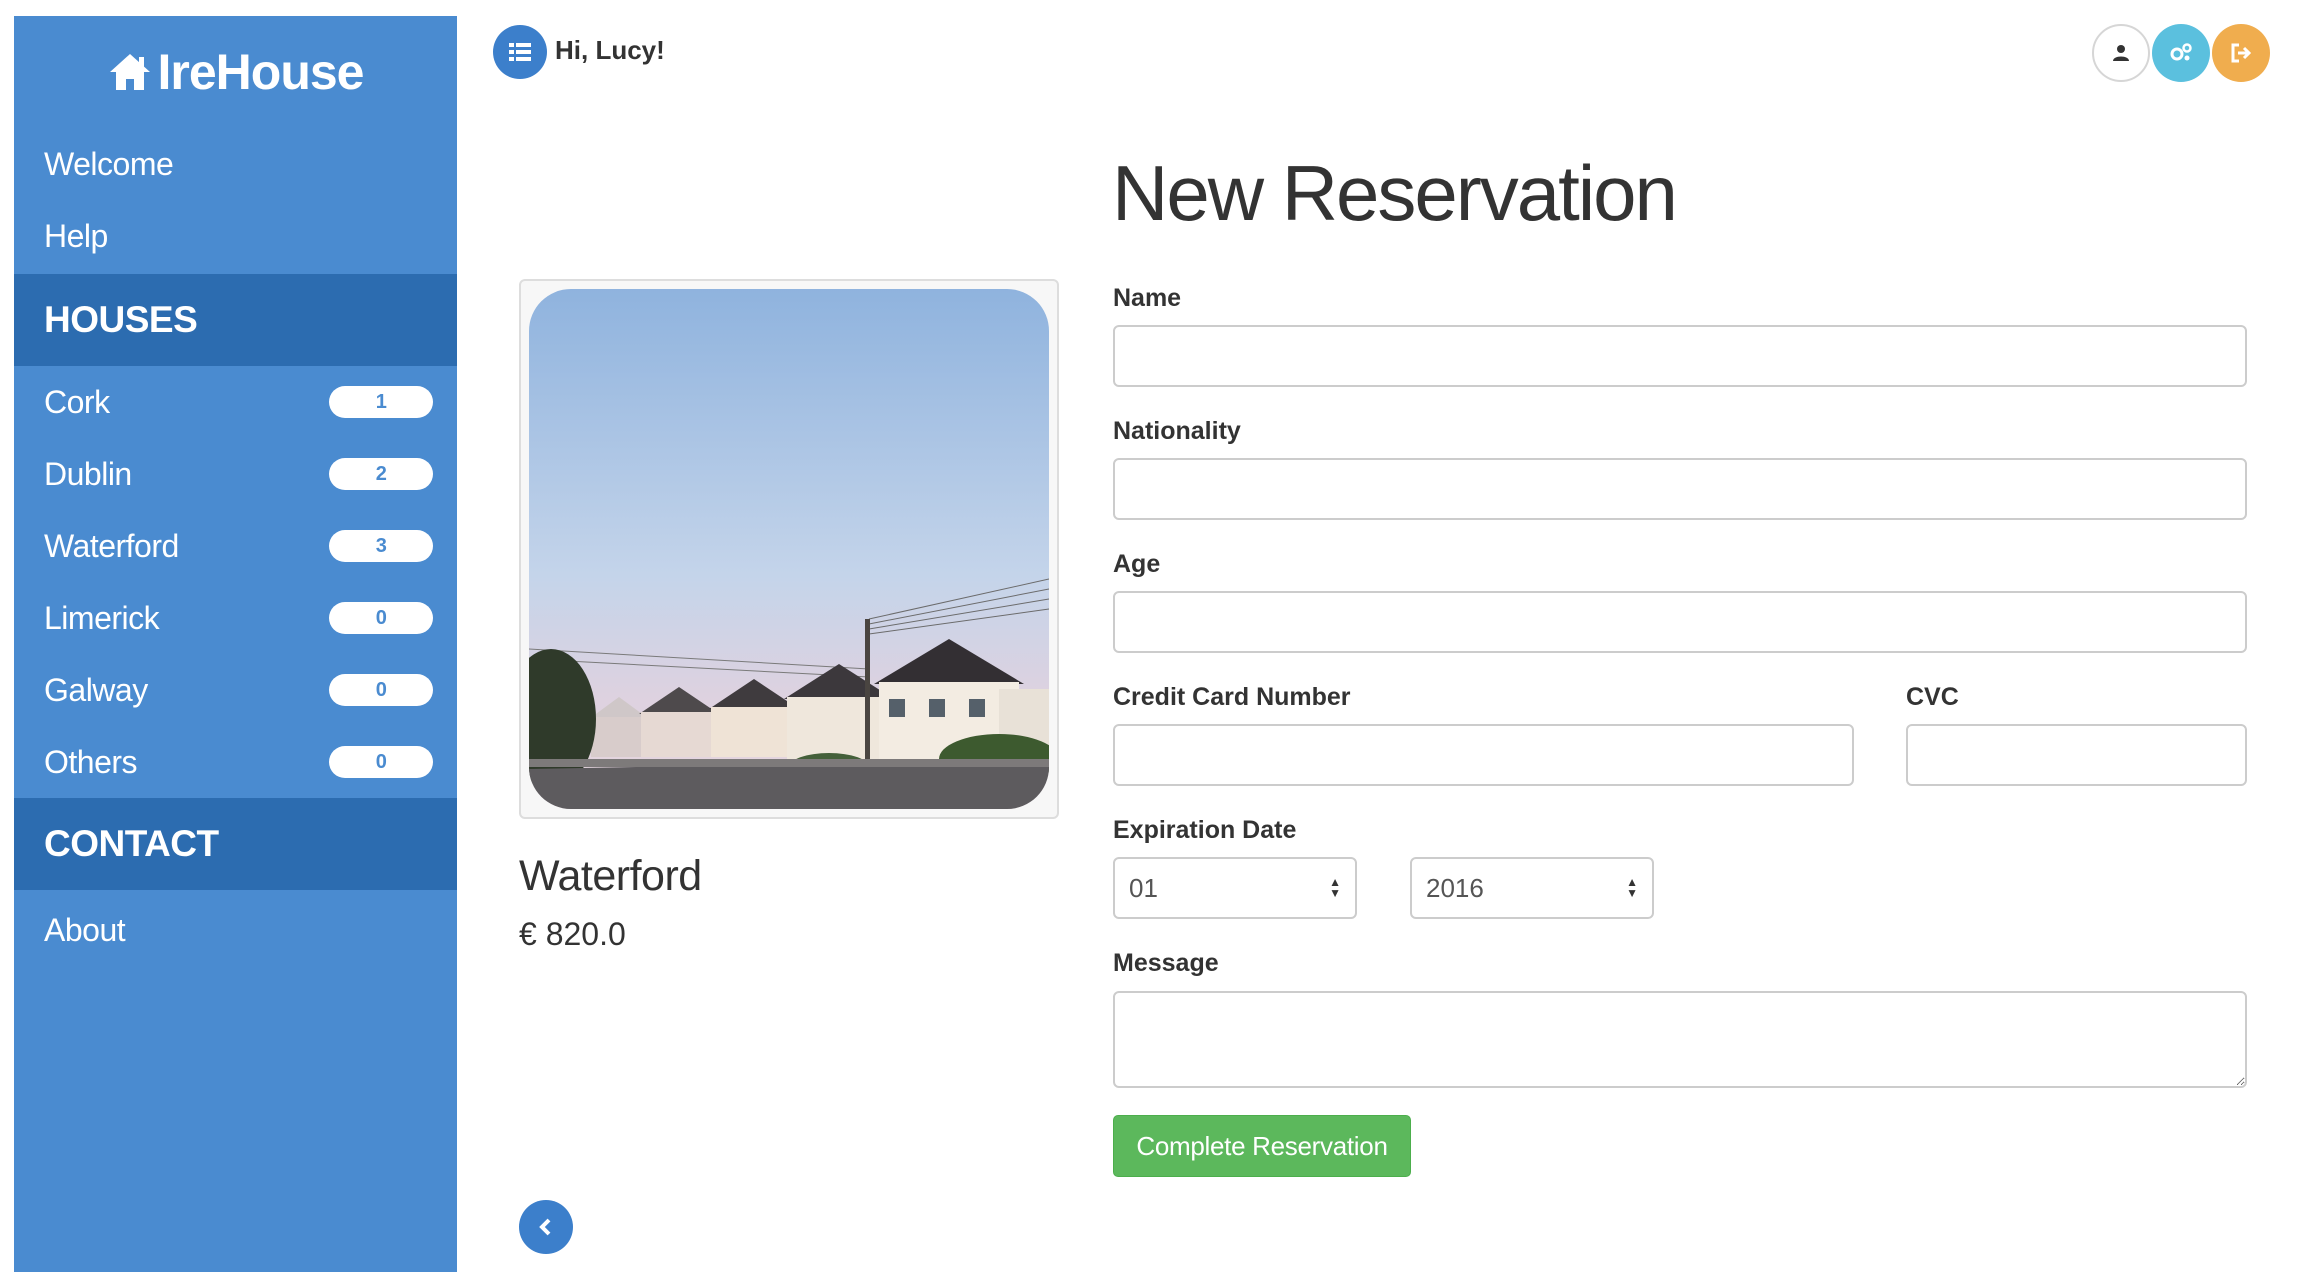 This screenshot has height=1272, width=2306. I want to click on settings-icon, so click(2181, 52).